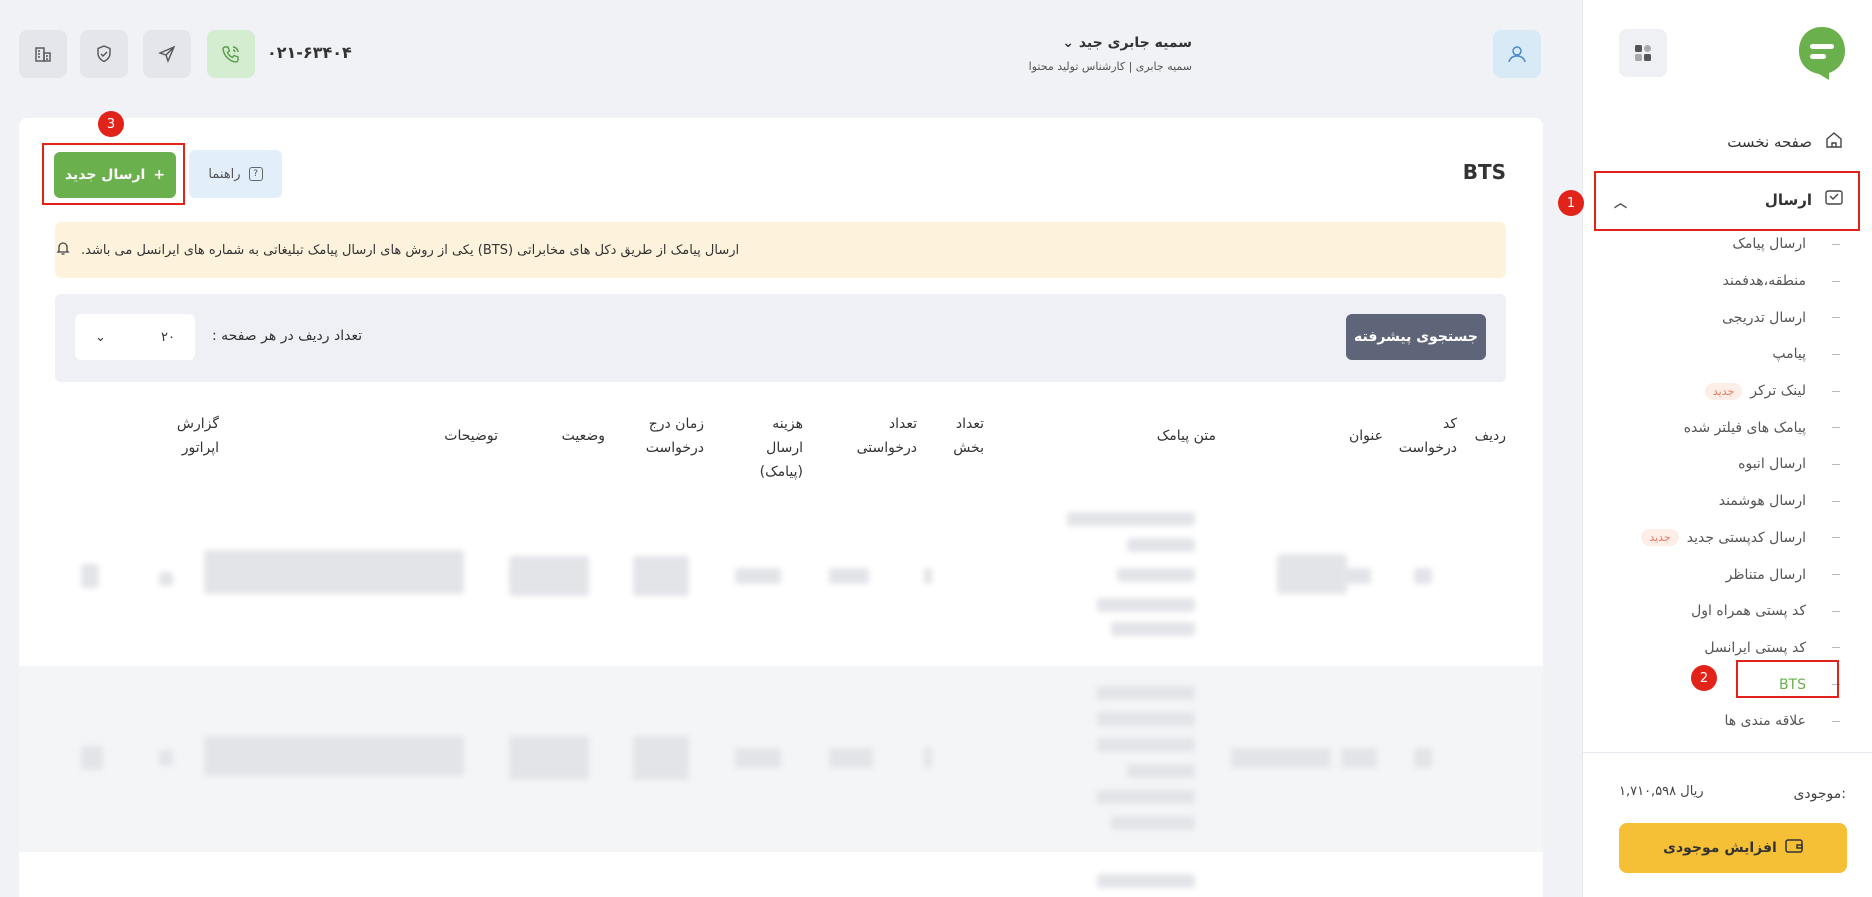 This screenshot has width=1872, height=897. What do you see at coordinates (1822, 54) in the screenshot?
I see `brand-logo` at bounding box center [1822, 54].